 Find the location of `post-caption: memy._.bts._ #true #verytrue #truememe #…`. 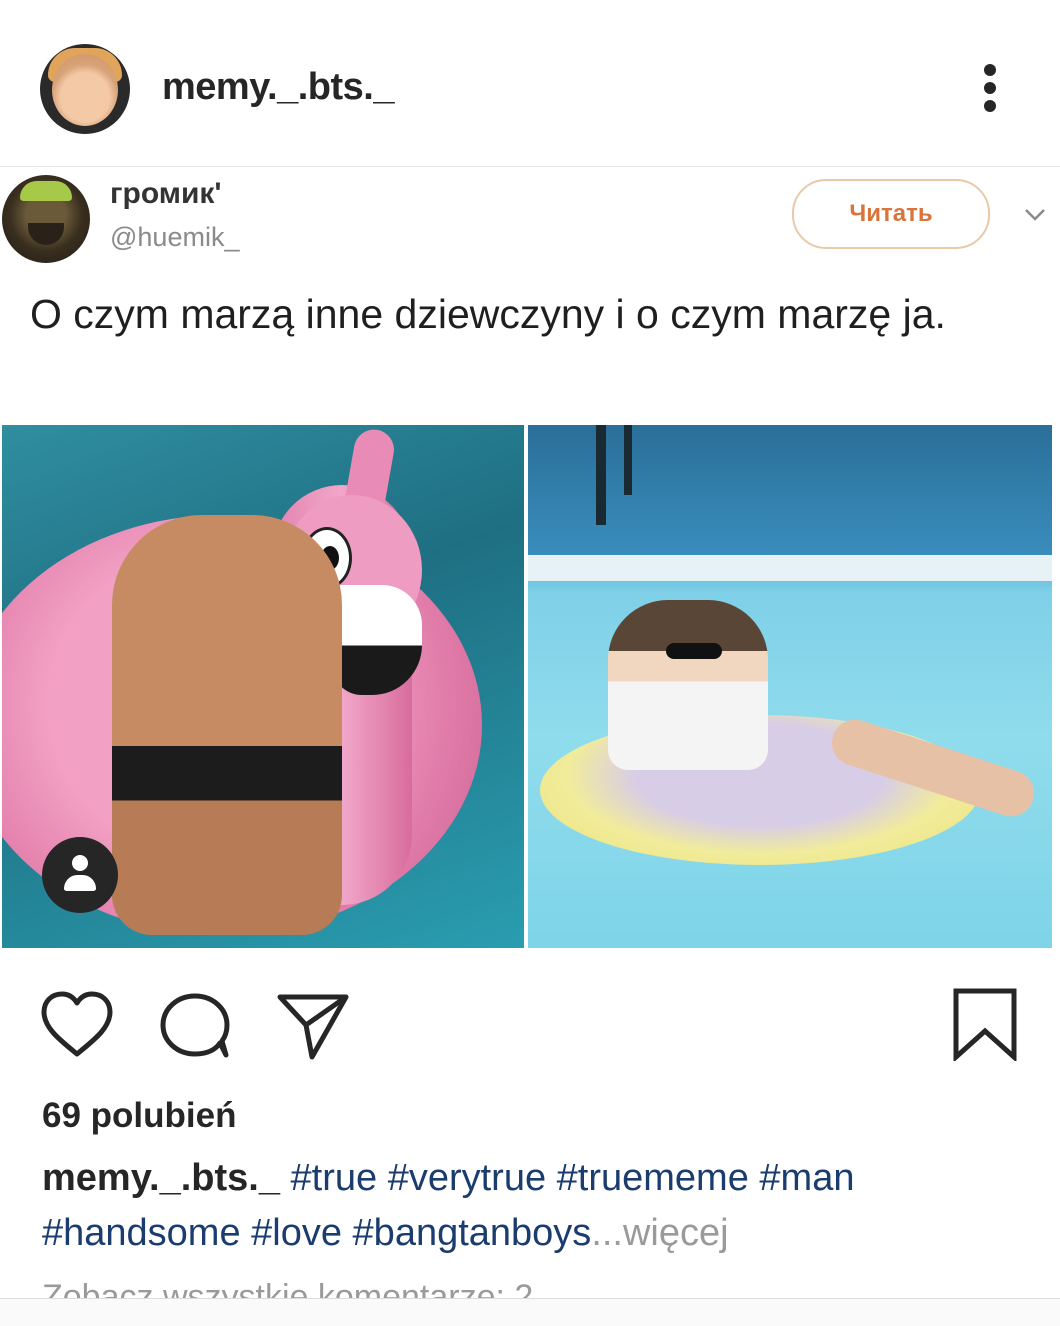

post-caption: memy._.bts._ #true #verytrue #truememe #… is located at coordinates (512, 1206).